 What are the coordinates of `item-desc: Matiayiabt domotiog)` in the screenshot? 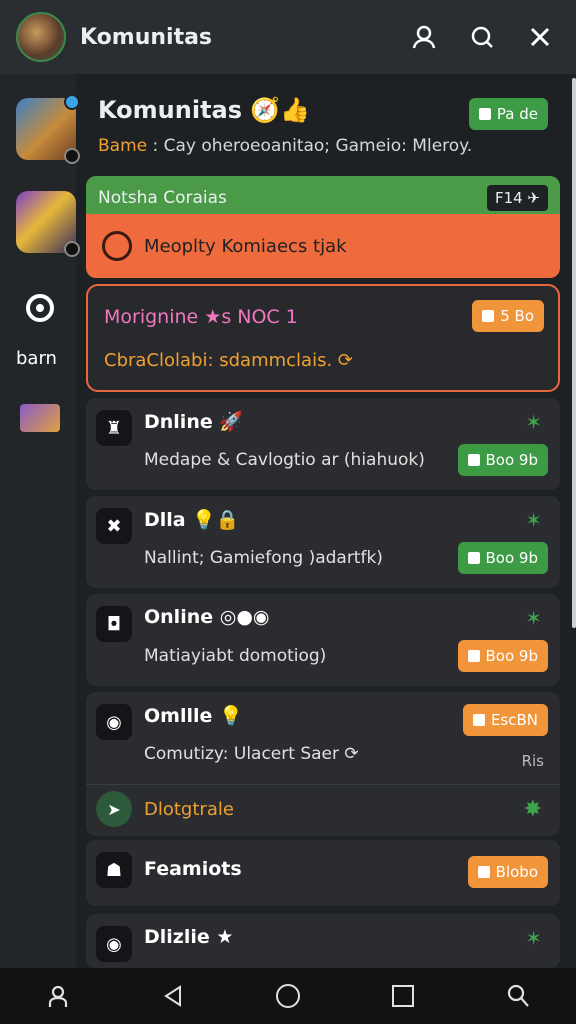 It's located at (235, 656).